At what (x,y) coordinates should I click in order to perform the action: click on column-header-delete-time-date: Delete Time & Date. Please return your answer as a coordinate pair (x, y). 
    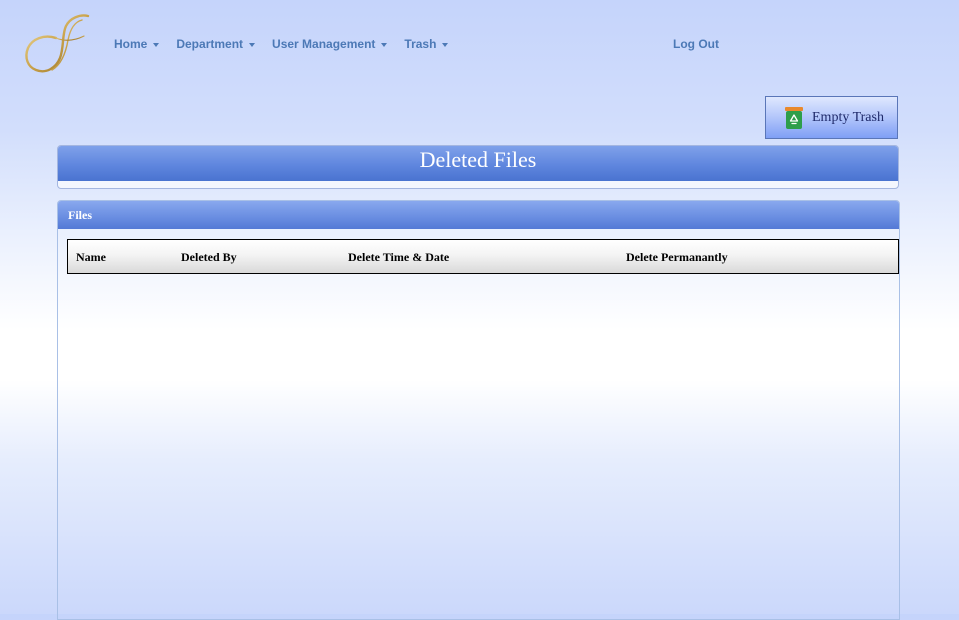
    Looking at the image, I should click on (398, 257).